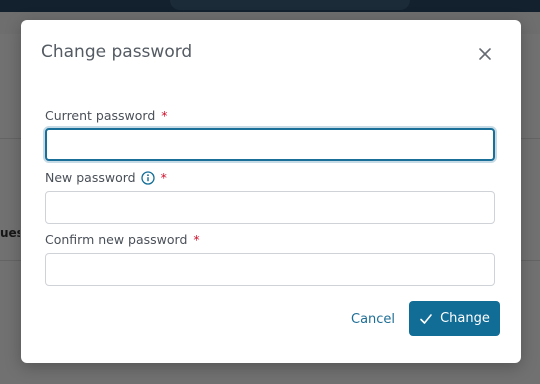 The width and height of the screenshot is (540, 384). Describe the element at coordinates (100, 115) in the screenshot. I see `current-password-label-text: Current password` at that location.